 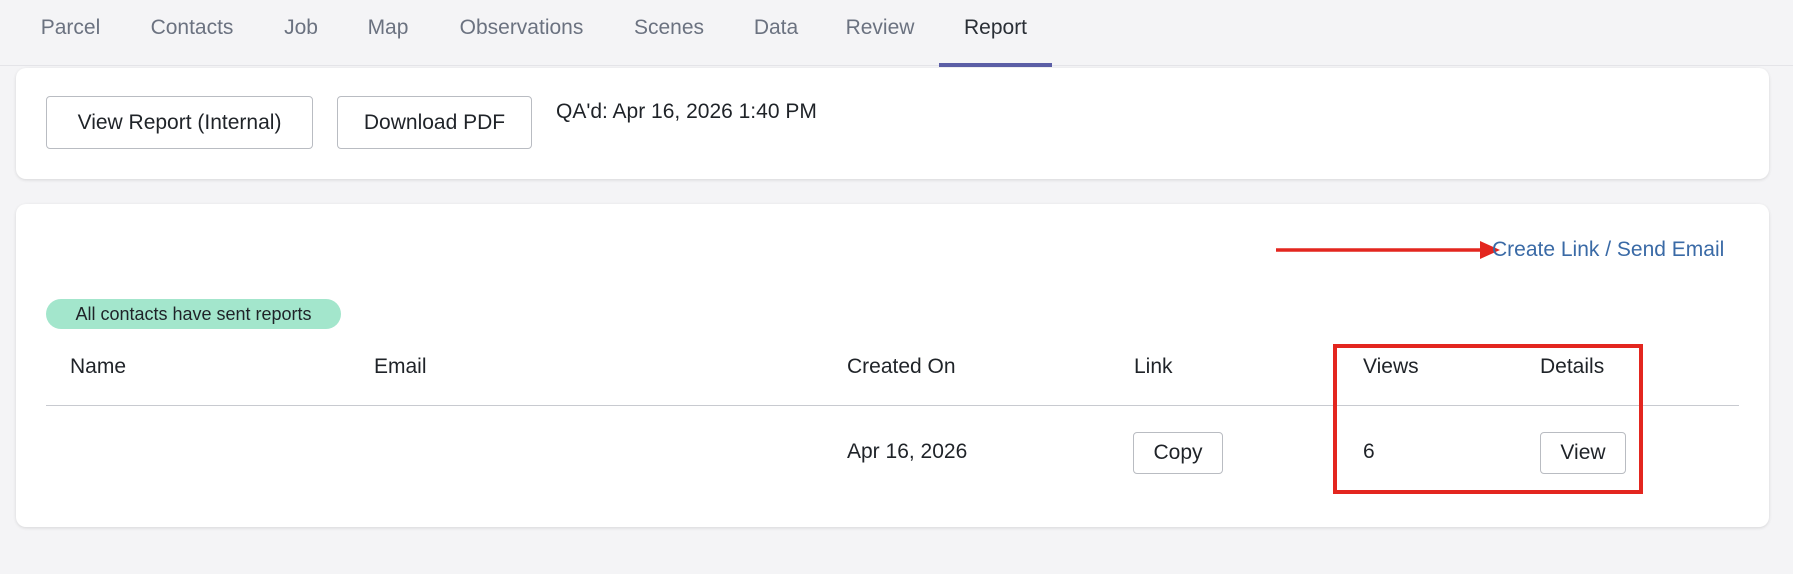 What do you see at coordinates (179, 122) in the screenshot?
I see `view-report-internal-button: View Report (Internal)` at bounding box center [179, 122].